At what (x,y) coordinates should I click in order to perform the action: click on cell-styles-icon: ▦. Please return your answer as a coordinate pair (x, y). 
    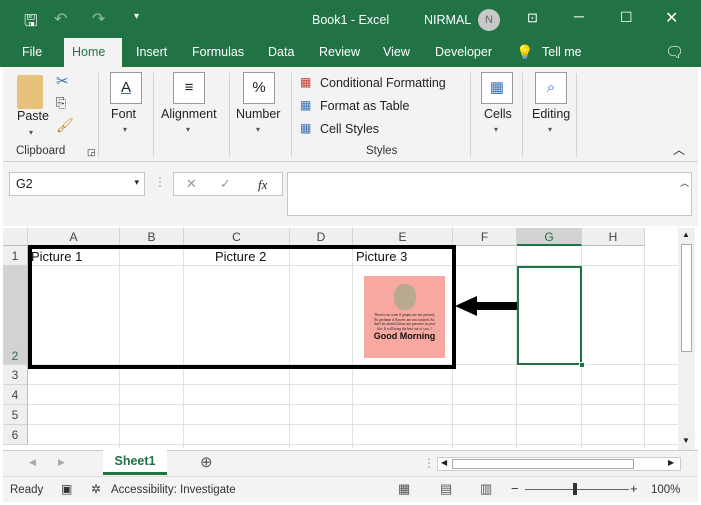
    Looking at the image, I should click on (306, 128).